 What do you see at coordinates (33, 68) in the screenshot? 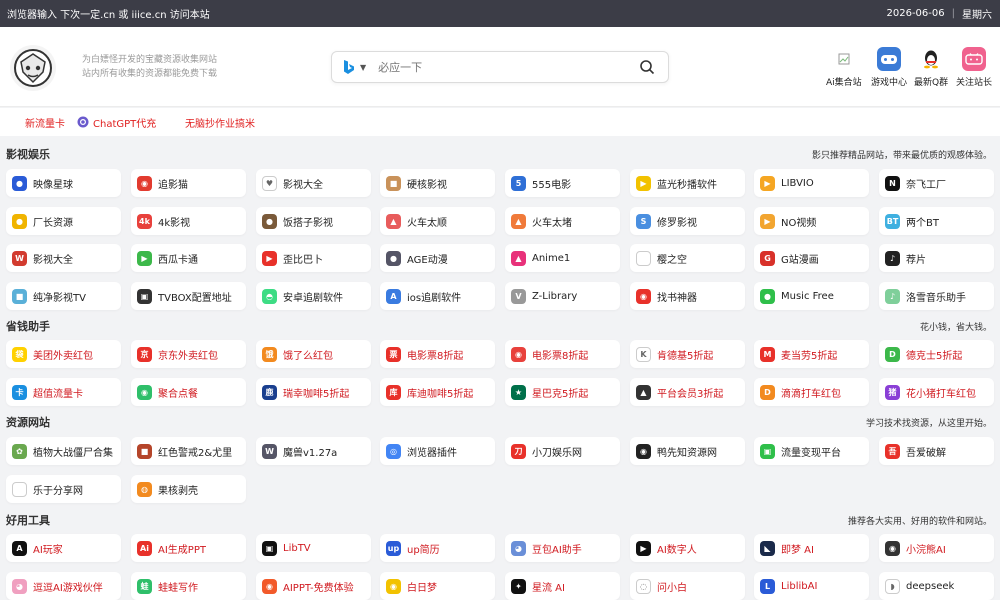
I see `site-logo` at bounding box center [33, 68].